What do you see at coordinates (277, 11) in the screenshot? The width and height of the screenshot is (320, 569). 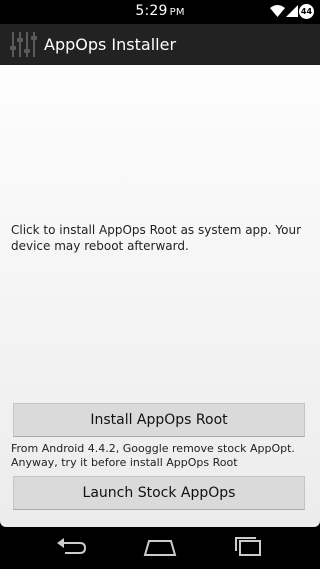 I see `wifi-icon` at bounding box center [277, 11].